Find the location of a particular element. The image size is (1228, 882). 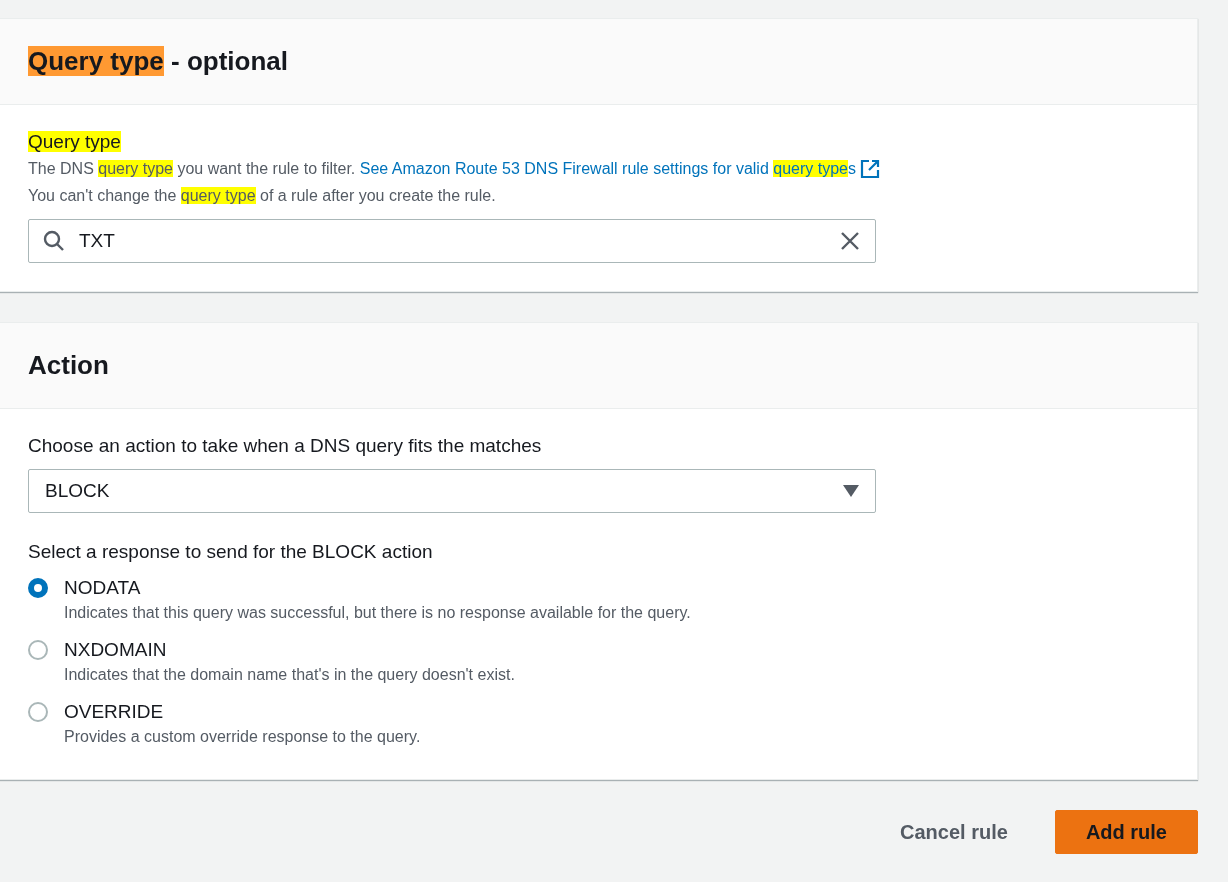

action-dropdown: BLOCK is located at coordinates (452, 491).